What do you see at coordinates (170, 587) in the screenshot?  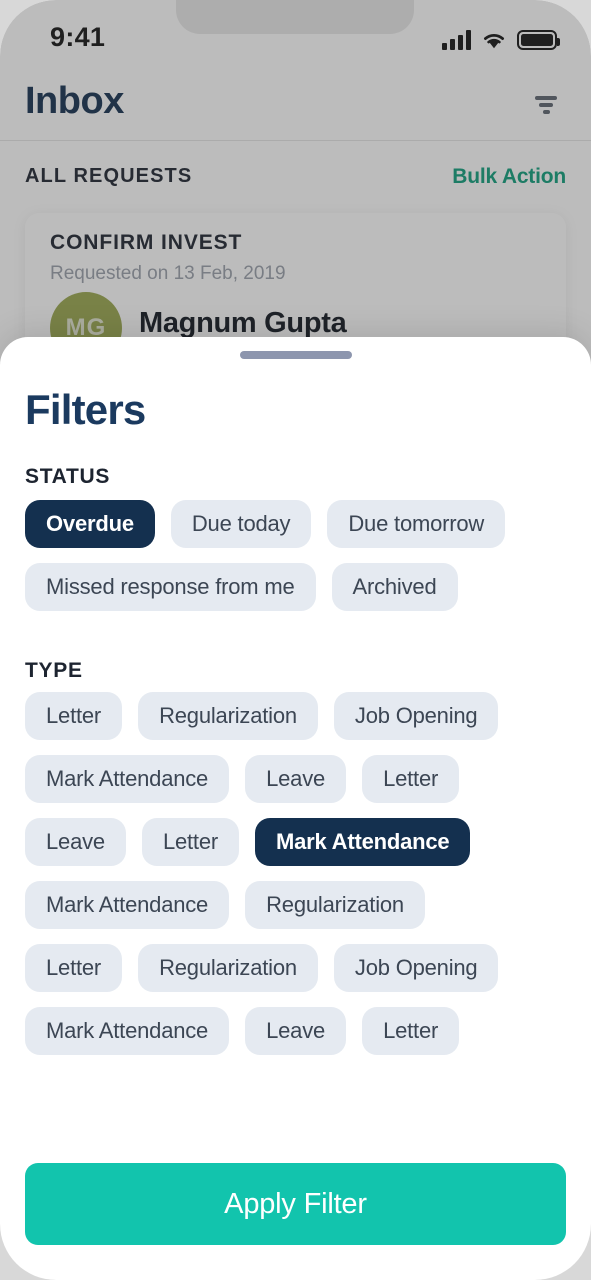 I see `filter-chip-missed-response-from-me: Missed response from me` at bounding box center [170, 587].